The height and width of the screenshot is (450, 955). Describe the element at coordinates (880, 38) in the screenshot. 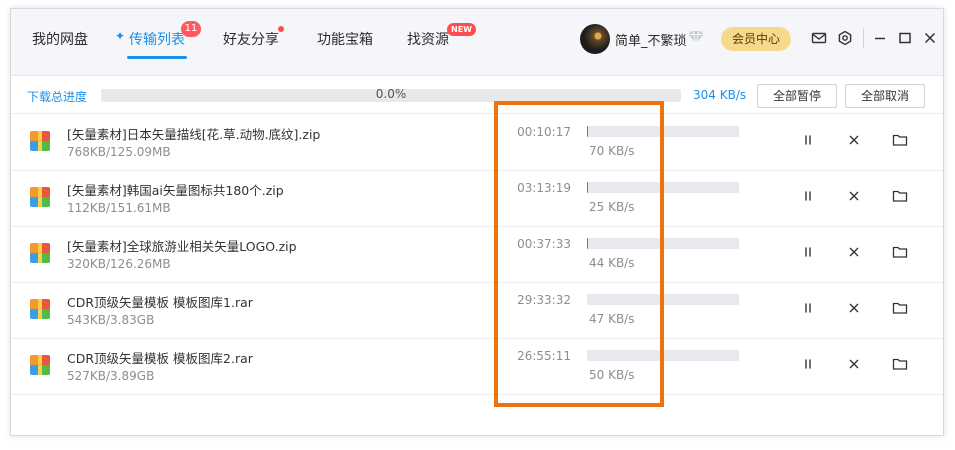

I see `minimize-icon` at that location.